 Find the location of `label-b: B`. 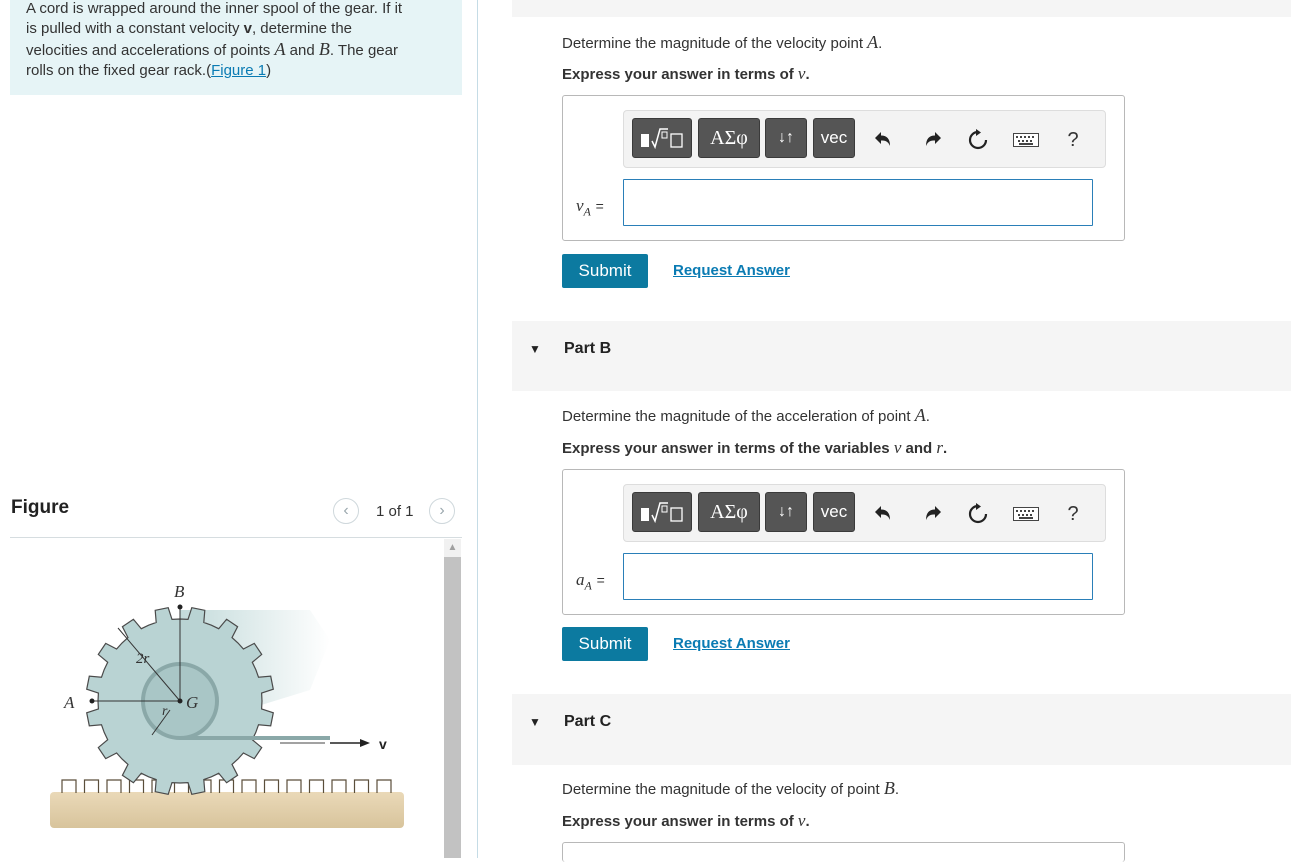

label-b: B is located at coordinates (179, 591).